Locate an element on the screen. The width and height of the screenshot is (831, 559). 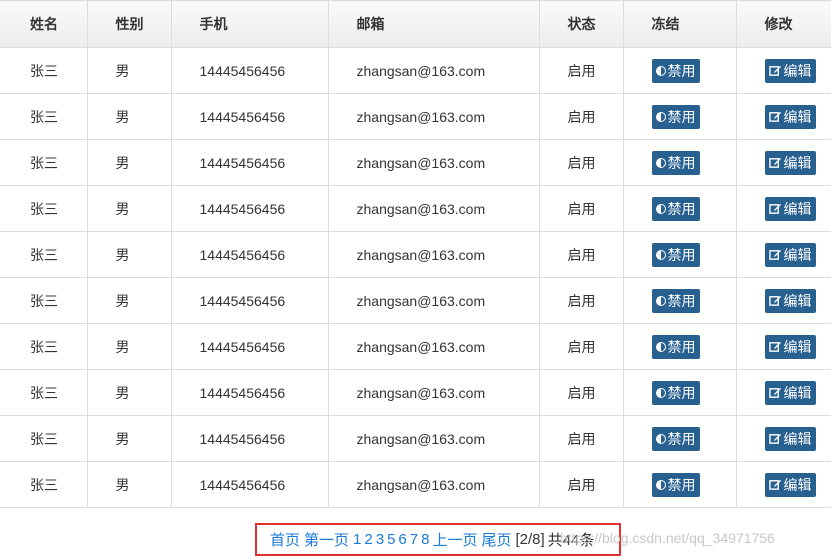
header-status: 状态 is located at coordinates (581, 24).